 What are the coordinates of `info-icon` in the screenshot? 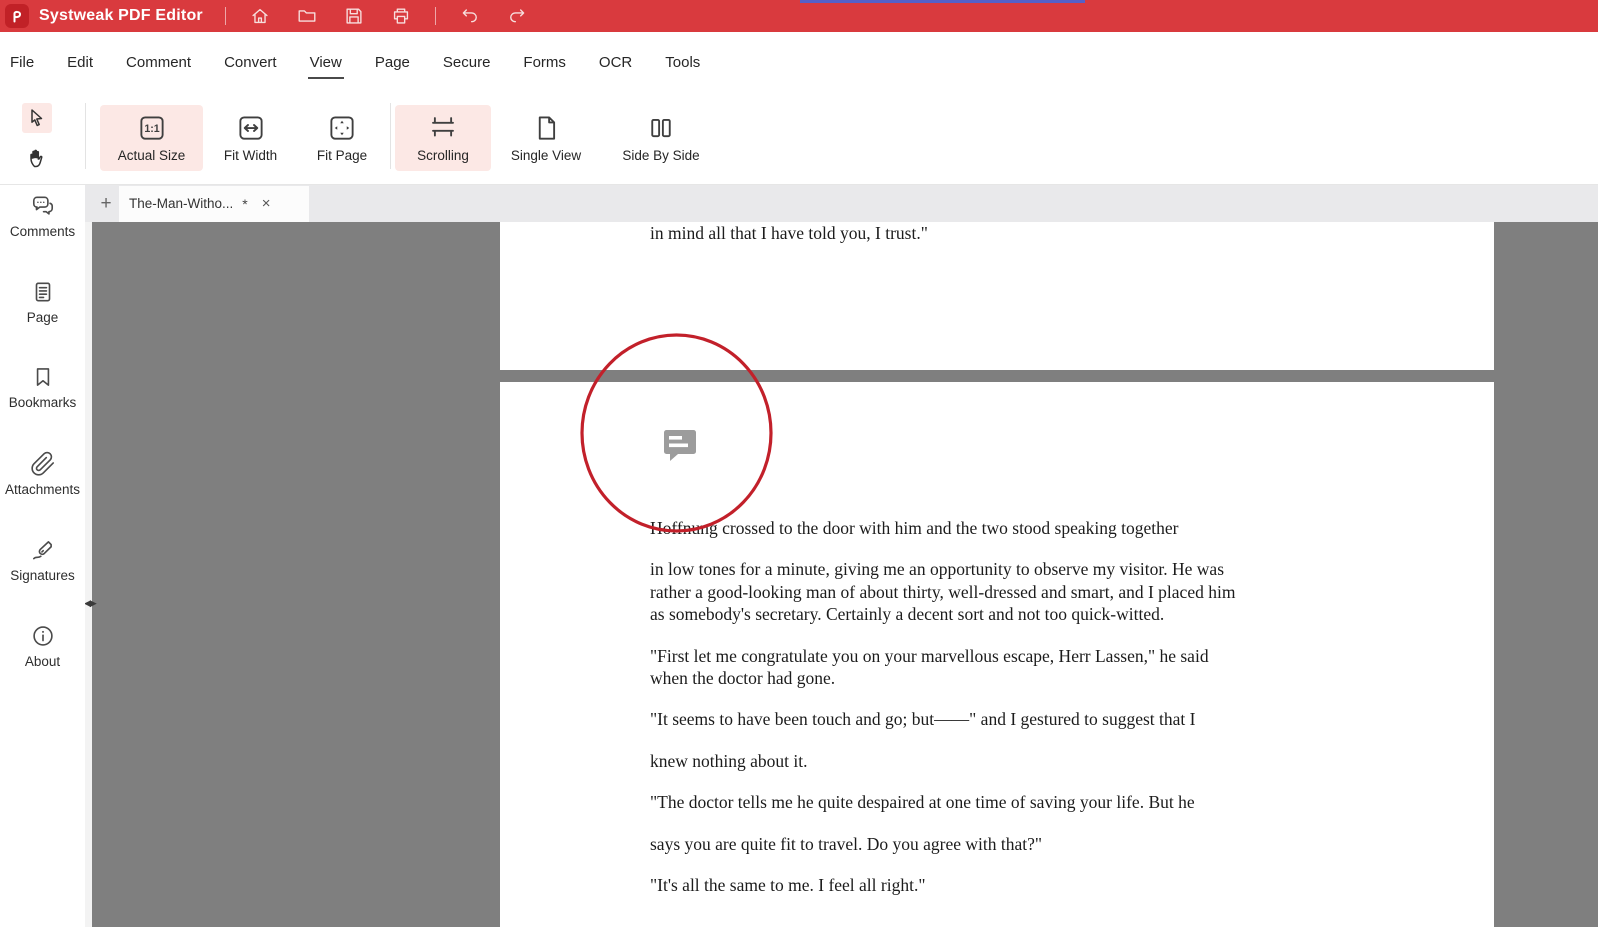 It's located at (42, 636).